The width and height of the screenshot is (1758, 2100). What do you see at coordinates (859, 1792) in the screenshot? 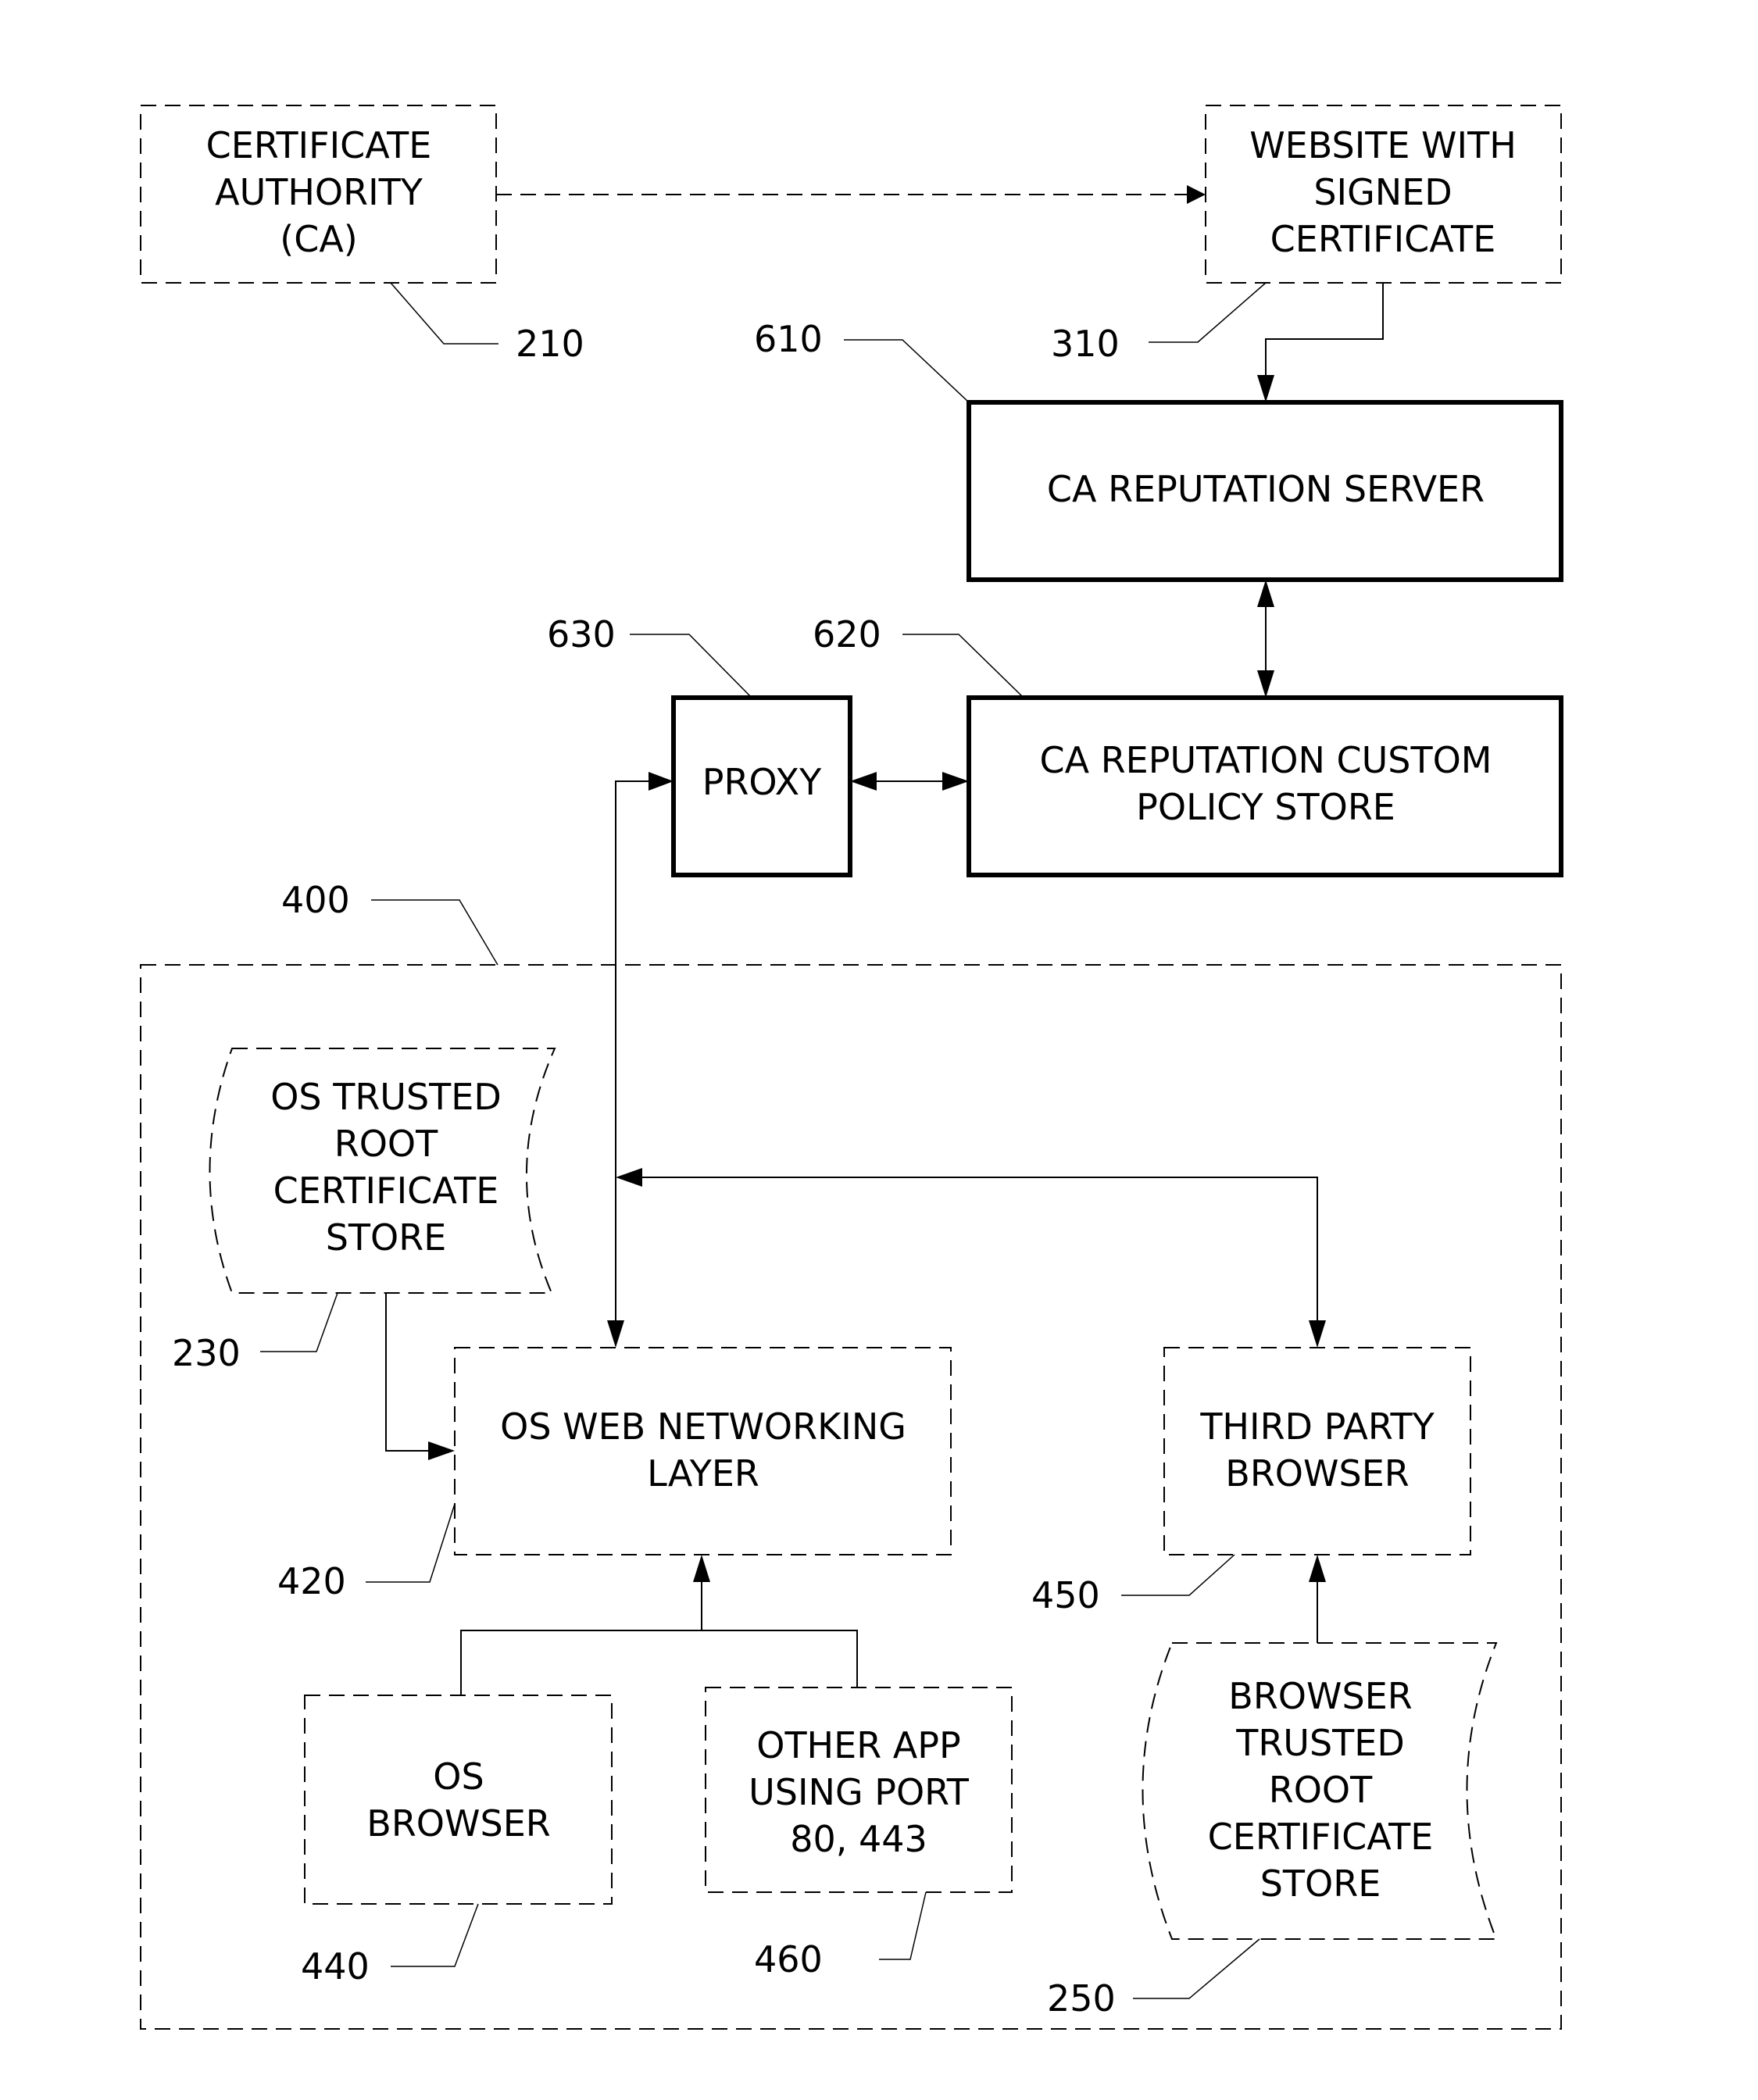
I see `label-line: USING PORT` at bounding box center [859, 1792].